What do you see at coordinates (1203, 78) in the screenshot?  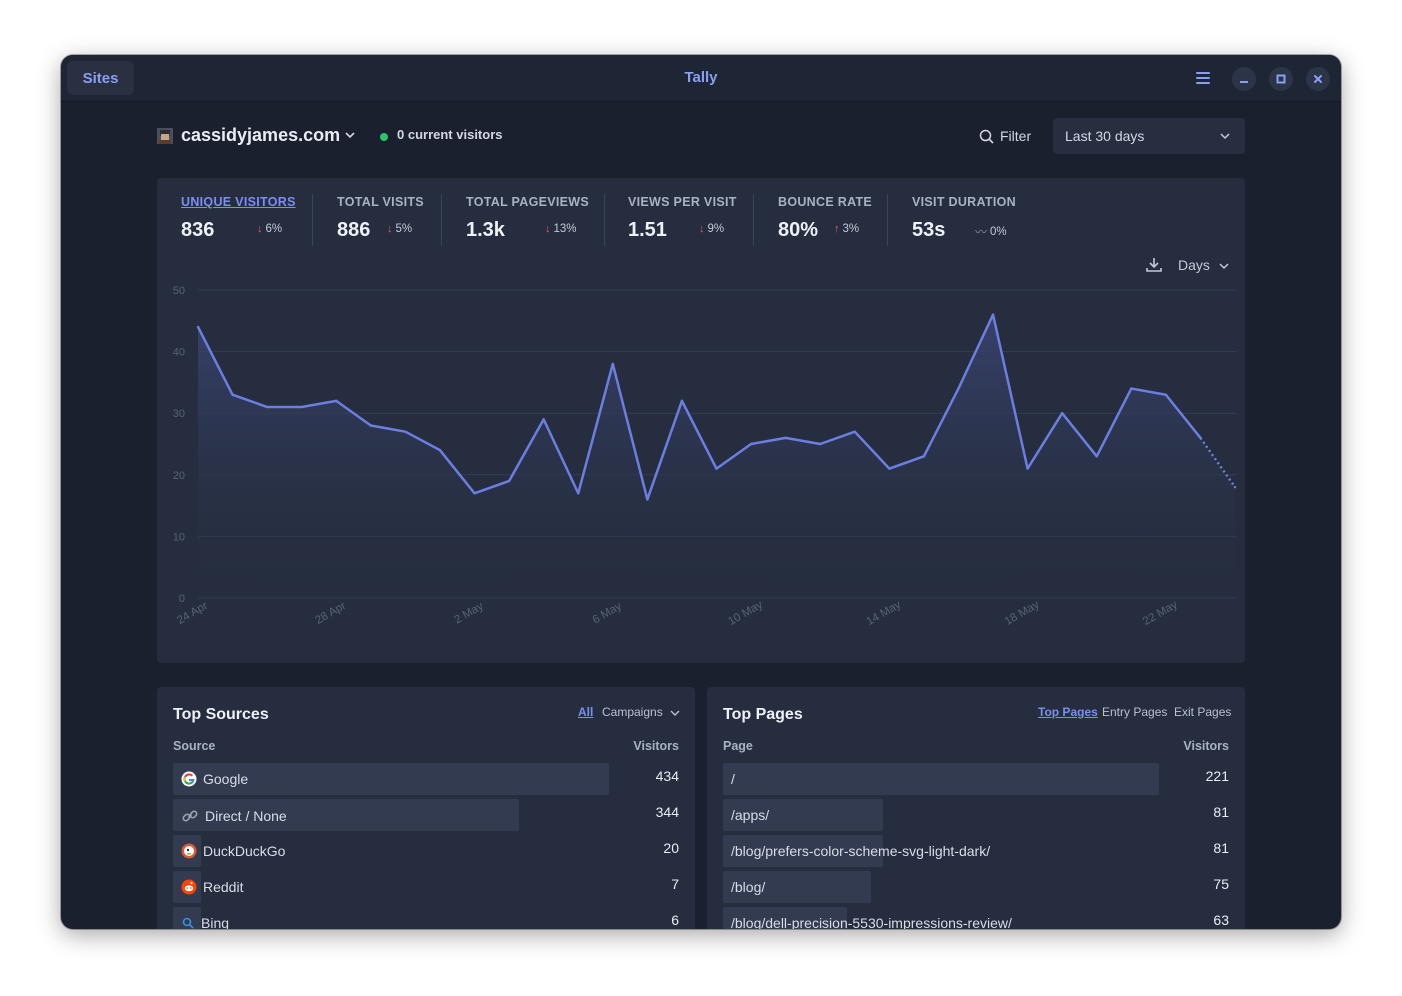 I see `hamburger-menu-icon` at bounding box center [1203, 78].